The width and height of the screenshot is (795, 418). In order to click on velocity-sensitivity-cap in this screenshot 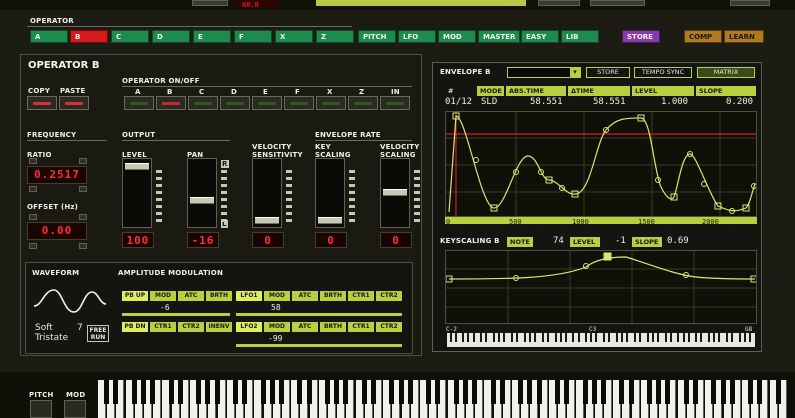, I will do `click(267, 220)`.